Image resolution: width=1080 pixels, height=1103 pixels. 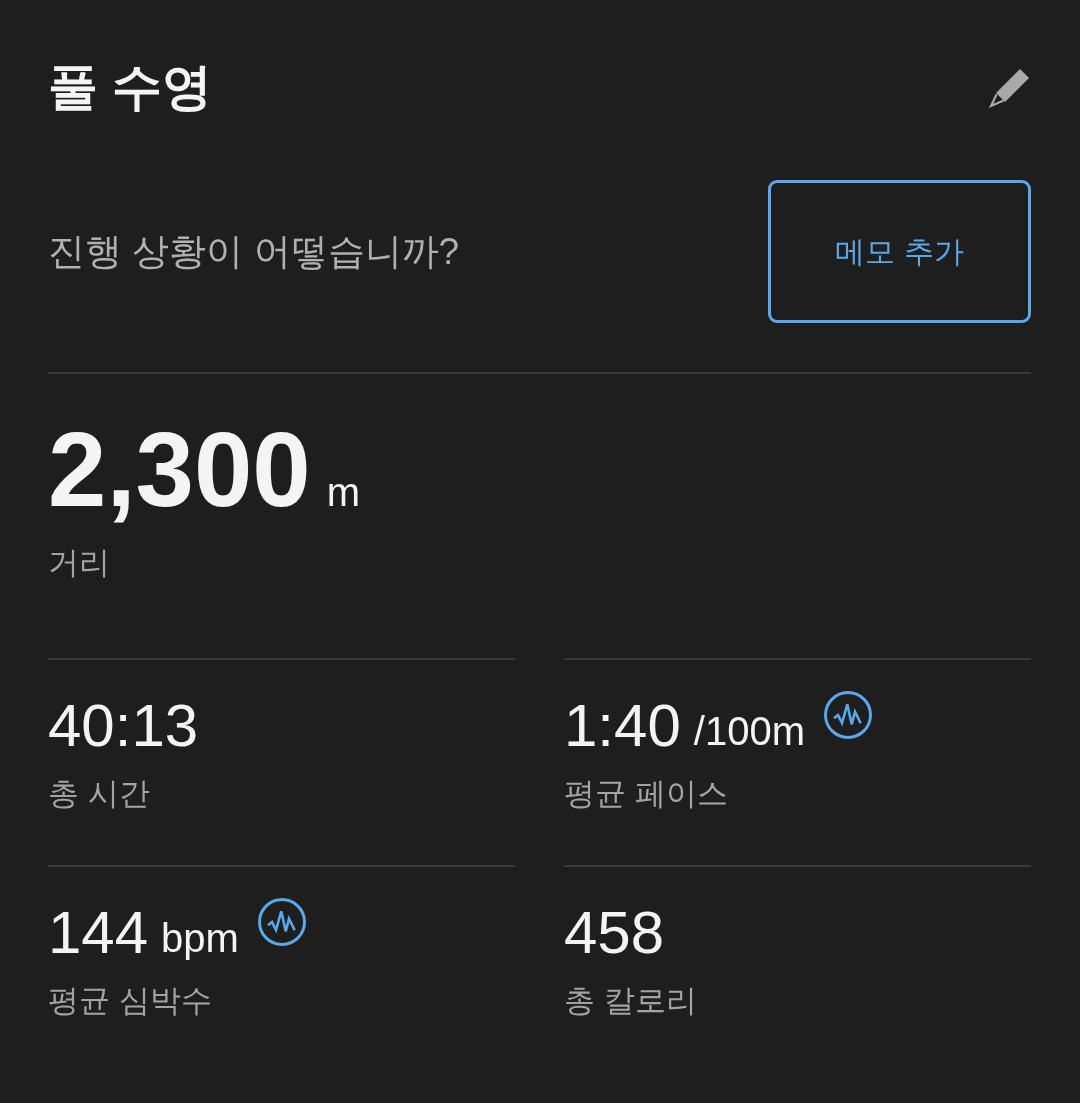 What do you see at coordinates (130, 1000) in the screenshot?
I see `stat-label: 평균 심박수` at bounding box center [130, 1000].